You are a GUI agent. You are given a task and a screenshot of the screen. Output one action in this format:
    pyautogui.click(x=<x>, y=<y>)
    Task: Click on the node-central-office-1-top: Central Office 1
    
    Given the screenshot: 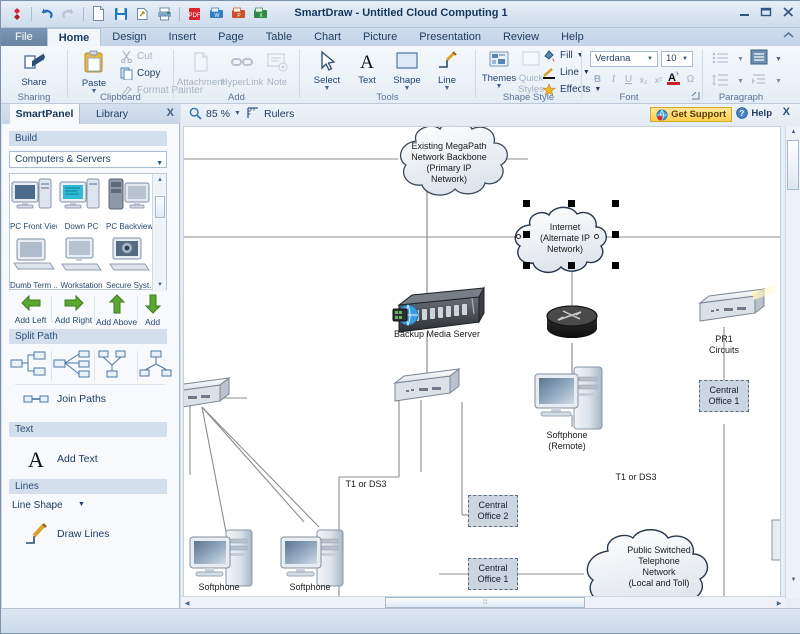 What is the action you would take?
    pyautogui.click(x=724, y=396)
    